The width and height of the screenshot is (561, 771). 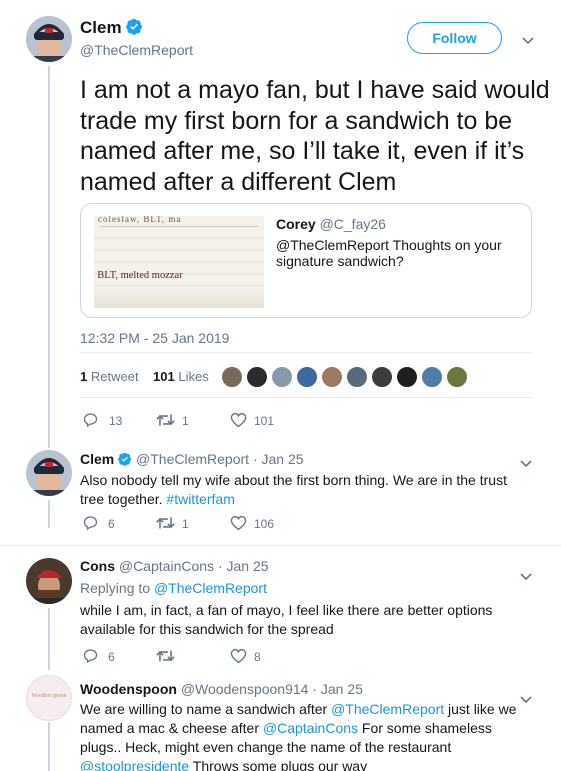 What do you see at coordinates (296, 224) in the screenshot?
I see `quoted-author-name: Corey` at bounding box center [296, 224].